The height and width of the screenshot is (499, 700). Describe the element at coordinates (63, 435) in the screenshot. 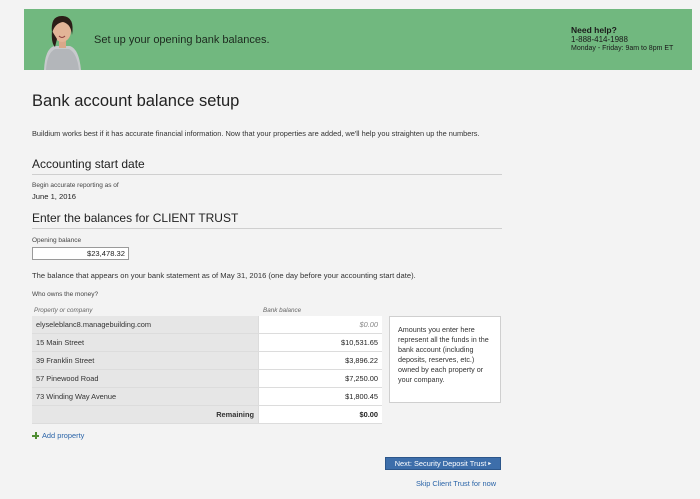

I see `add-property-label: Add property` at that location.